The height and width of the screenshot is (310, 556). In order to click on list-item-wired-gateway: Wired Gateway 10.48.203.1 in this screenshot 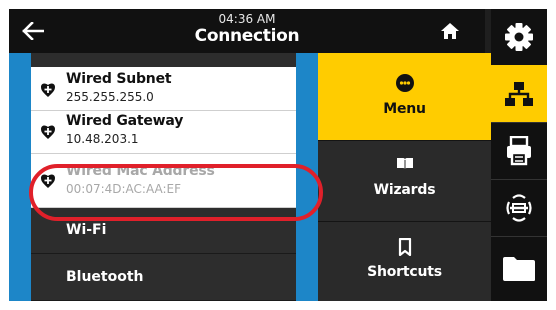, I will do `click(163, 132)`.